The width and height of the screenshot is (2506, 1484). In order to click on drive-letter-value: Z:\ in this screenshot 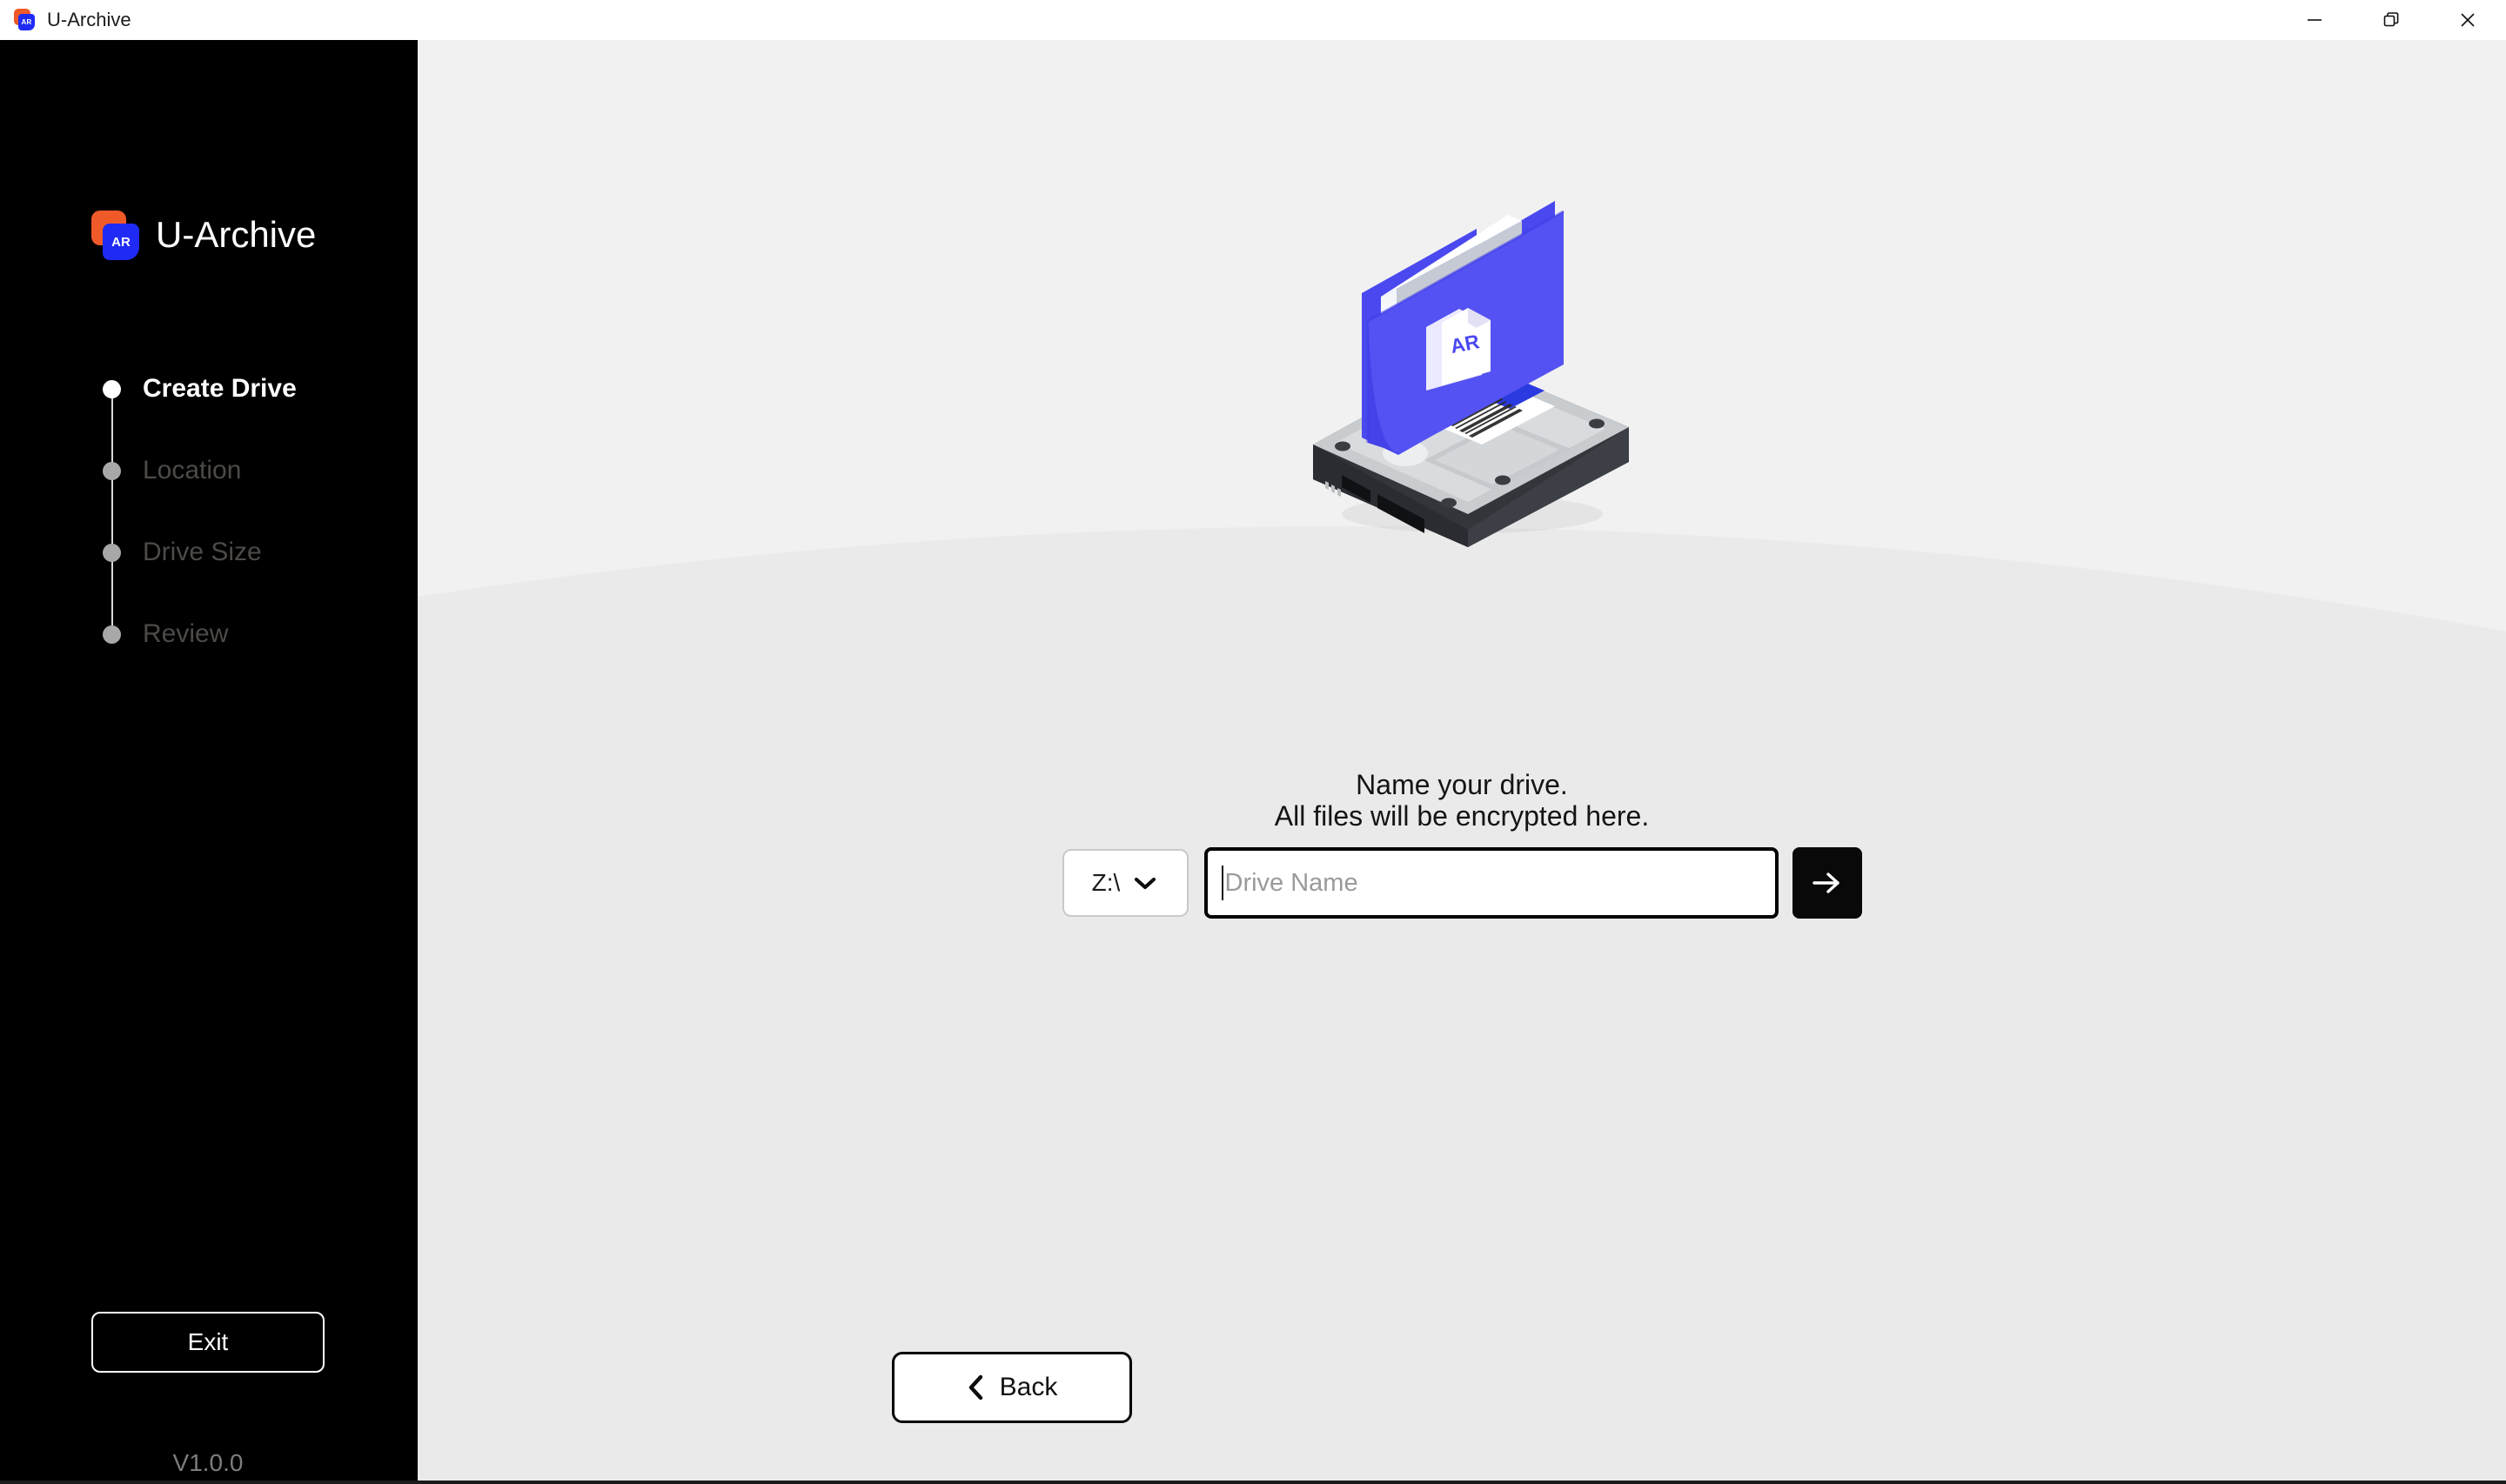, I will do `click(1106, 883)`.